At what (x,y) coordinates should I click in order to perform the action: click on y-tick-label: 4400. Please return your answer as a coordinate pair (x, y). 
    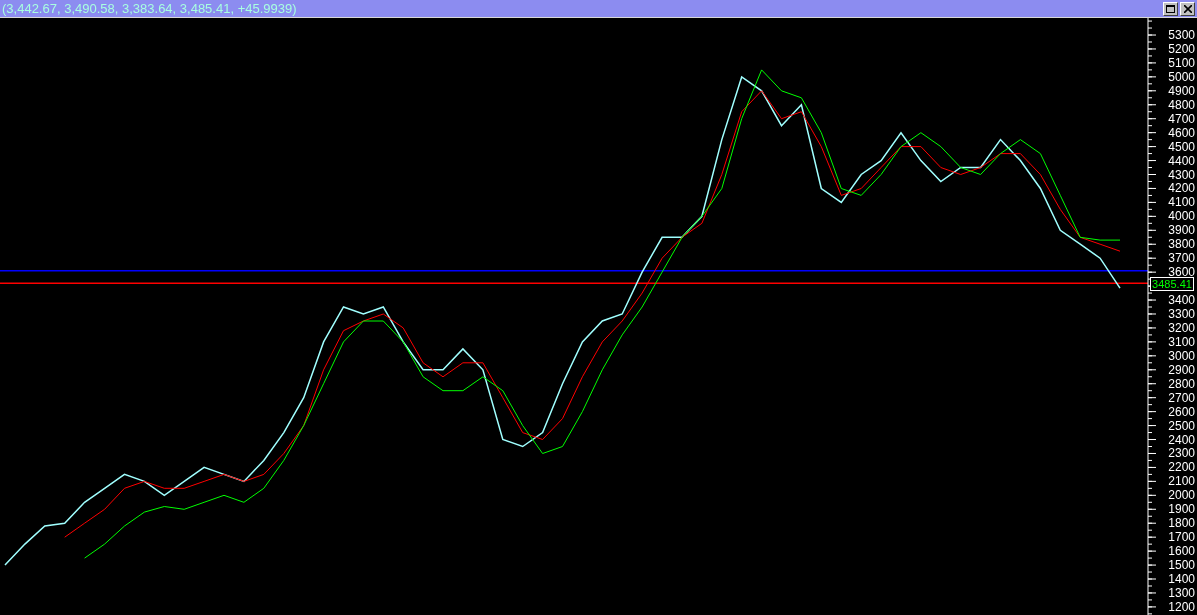
    Looking at the image, I should click on (1181, 160).